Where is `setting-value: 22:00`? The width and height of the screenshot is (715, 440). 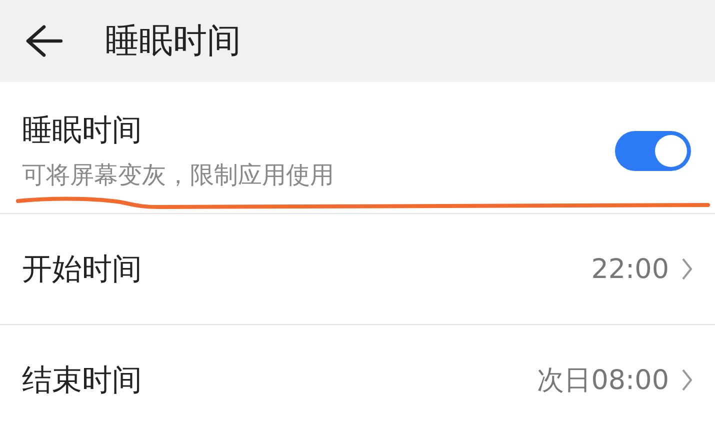 setting-value: 22:00 is located at coordinates (630, 269).